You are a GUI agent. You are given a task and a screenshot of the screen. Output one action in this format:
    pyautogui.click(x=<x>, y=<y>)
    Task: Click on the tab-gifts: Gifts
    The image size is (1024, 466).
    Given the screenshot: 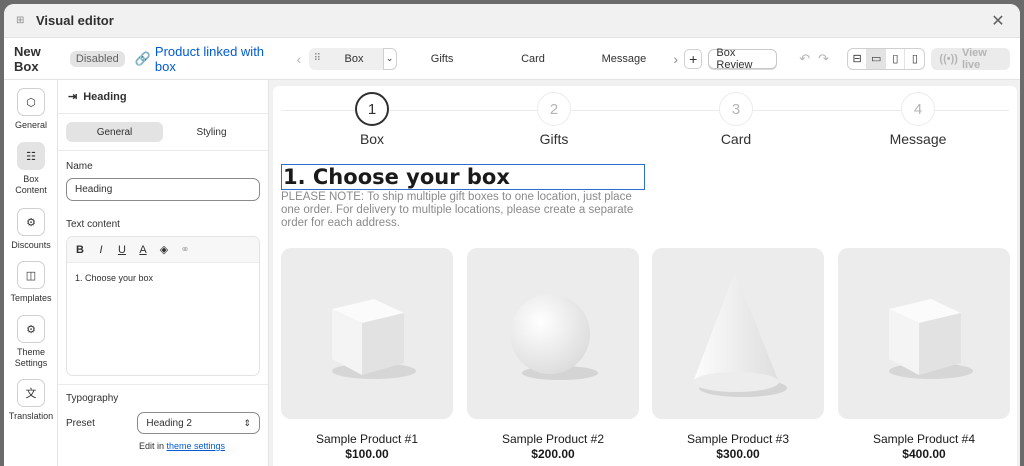 What is the action you would take?
    pyautogui.click(x=442, y=59)
    